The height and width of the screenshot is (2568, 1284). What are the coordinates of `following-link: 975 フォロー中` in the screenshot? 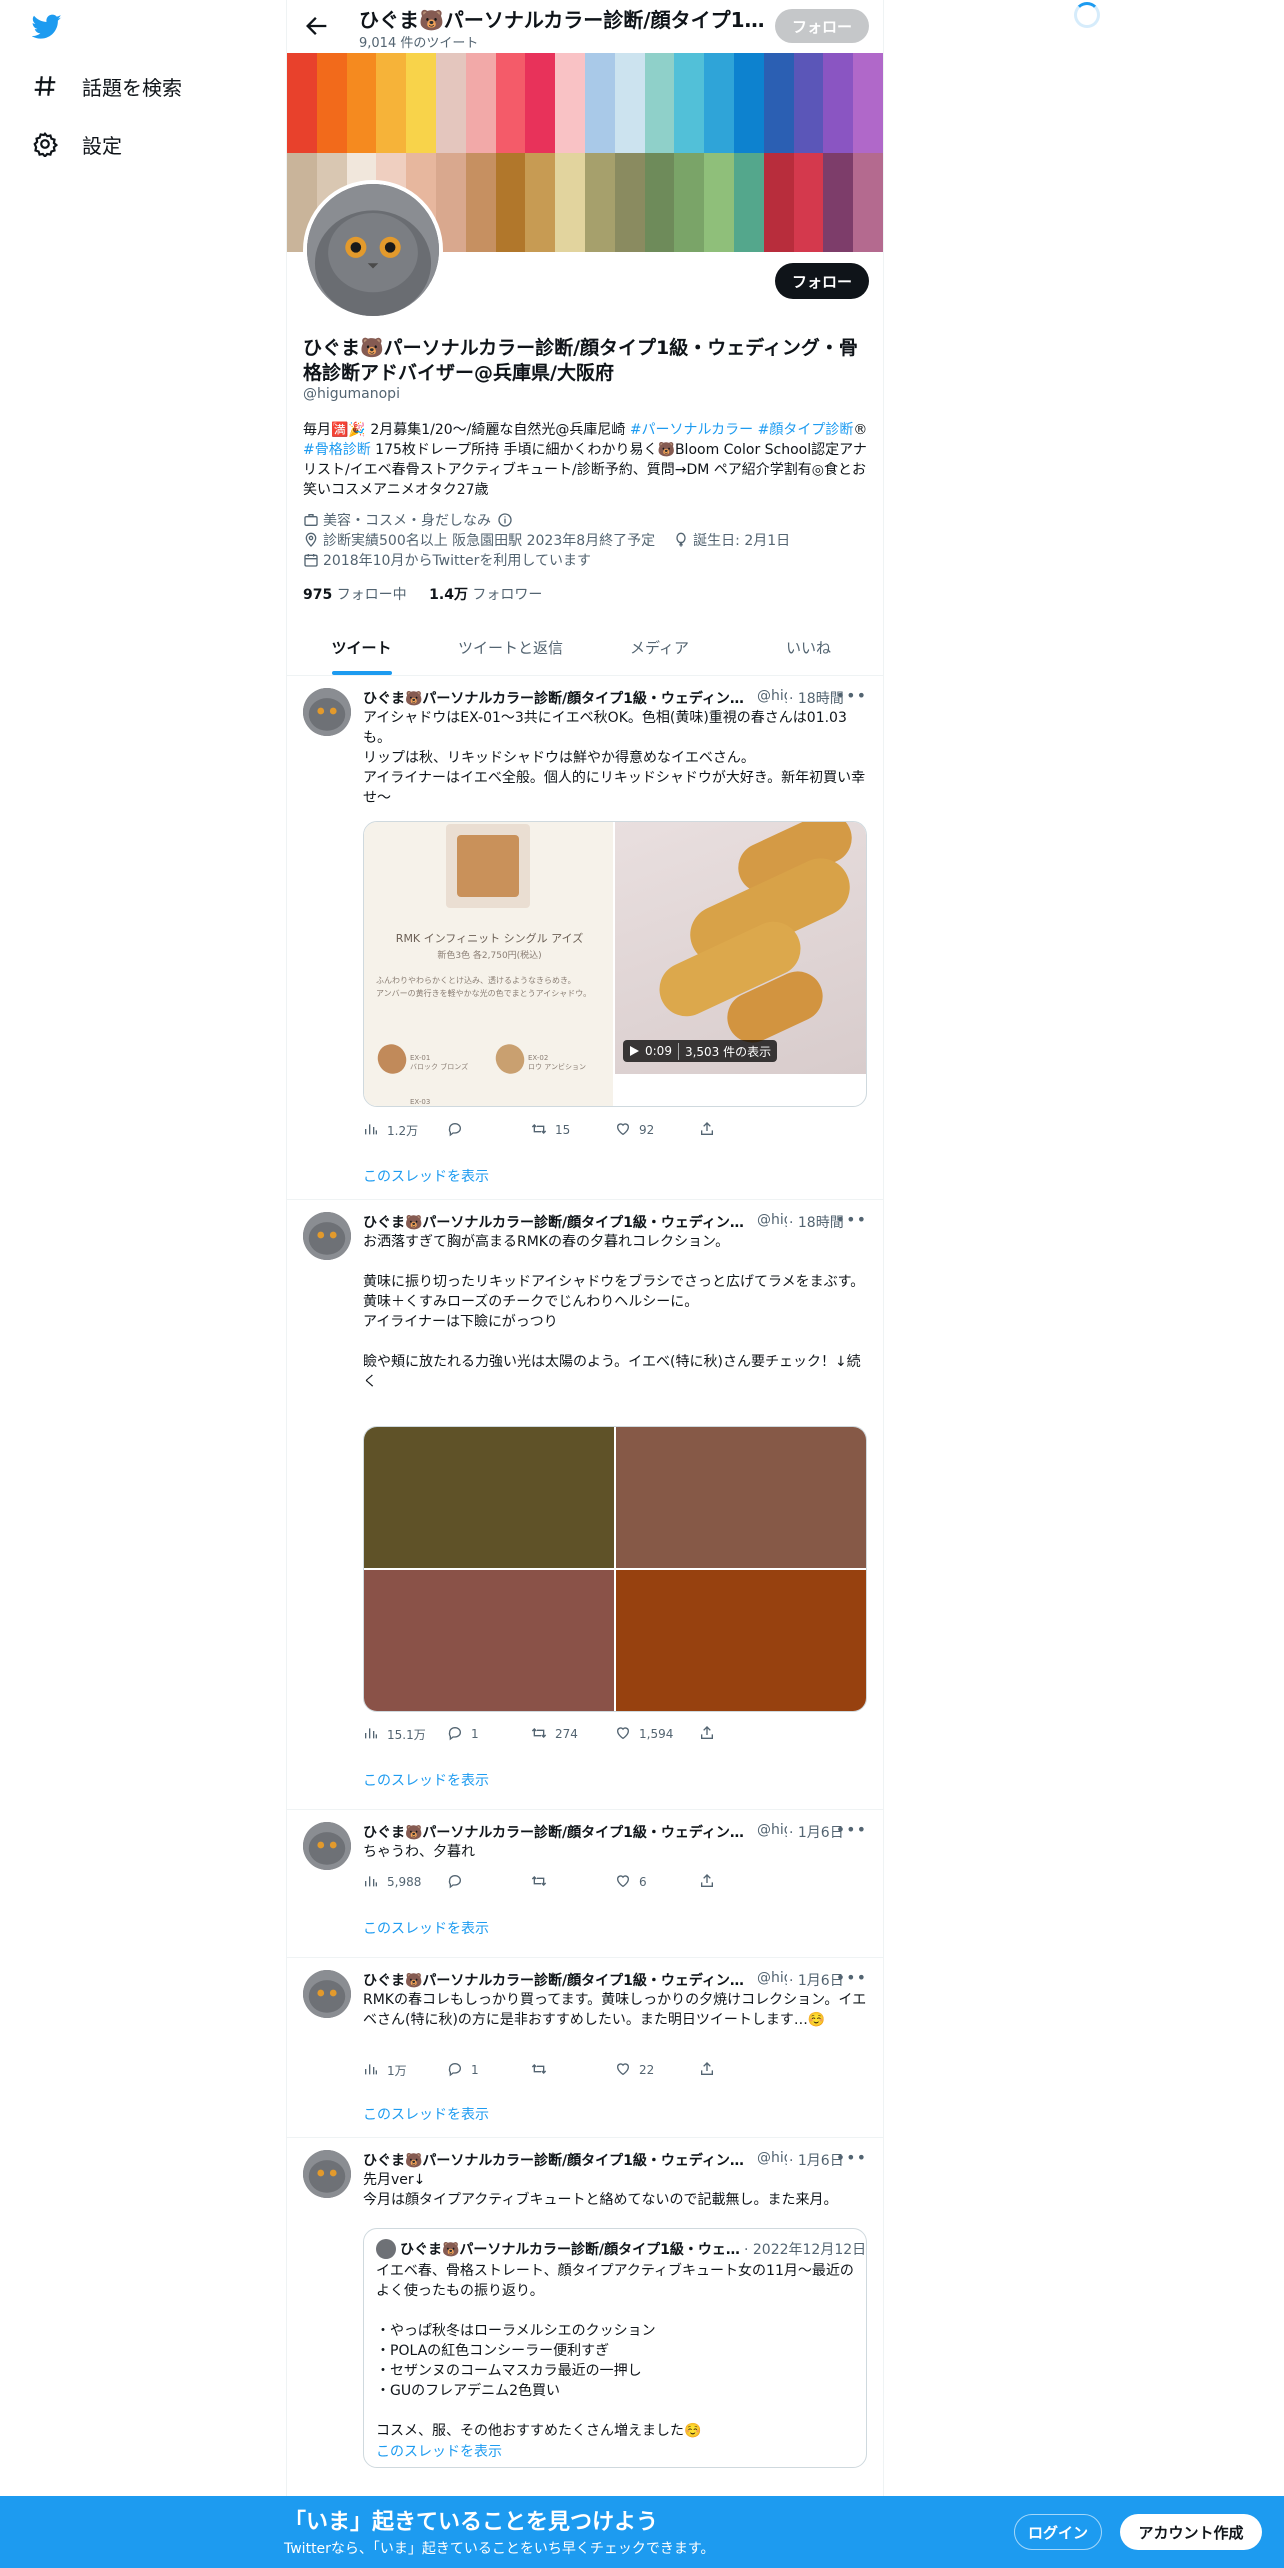 It's located at (355, 595).